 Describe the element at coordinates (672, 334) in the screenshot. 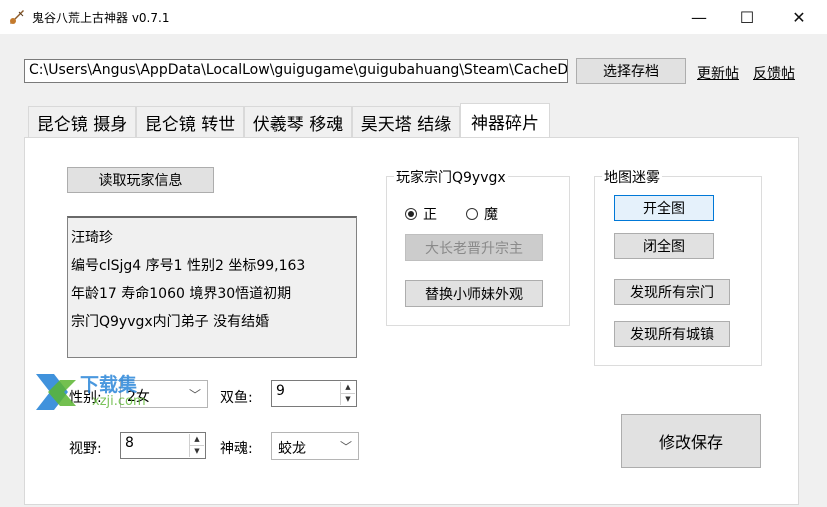

I see `discover-all-towns-button: 发现所有城镇` at that location.